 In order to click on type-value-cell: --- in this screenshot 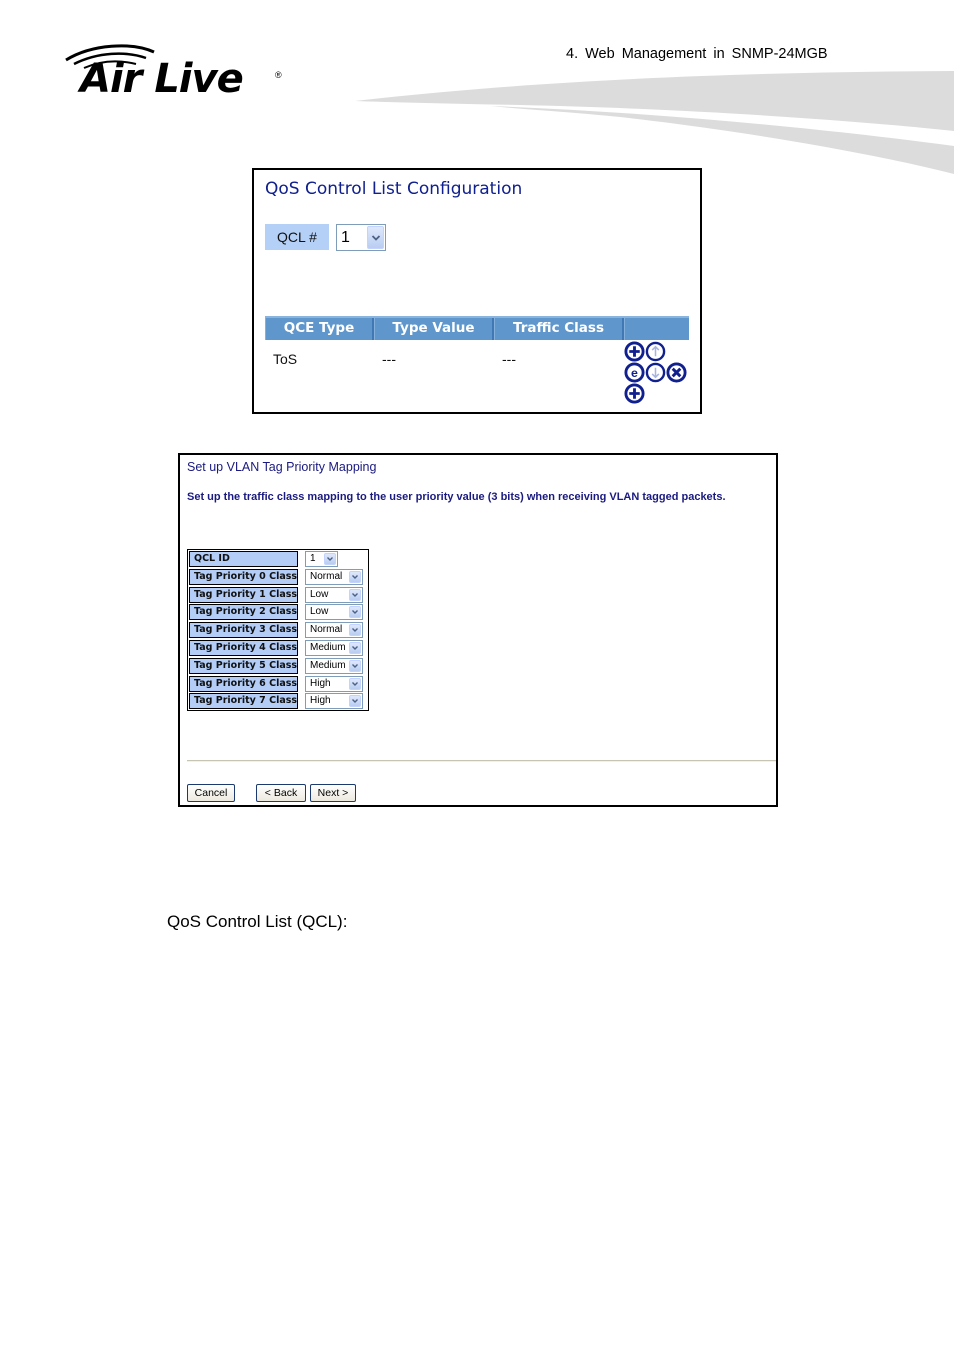, I will do `click(389, 359)`.